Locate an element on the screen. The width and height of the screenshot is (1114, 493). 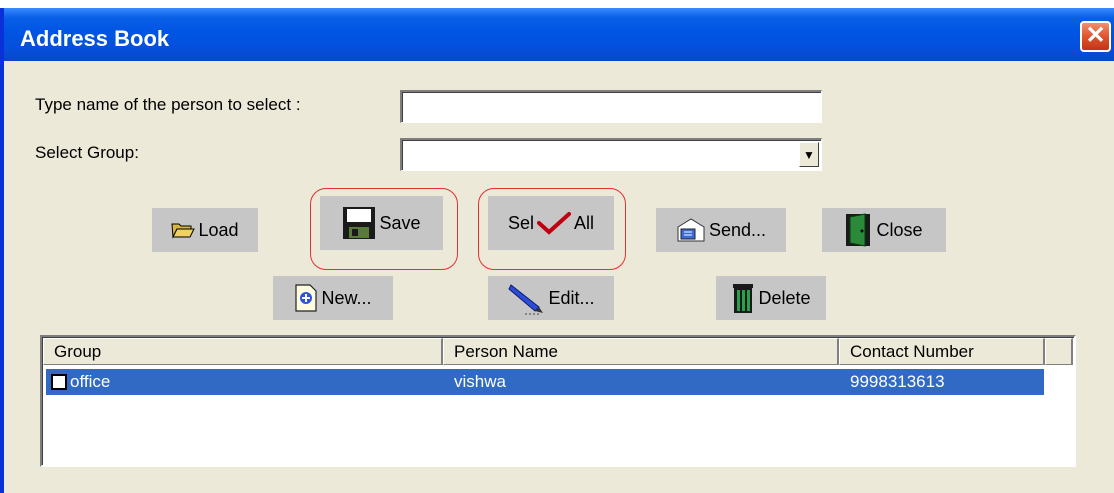
row-checkbox is located at coordinates (59, 382).